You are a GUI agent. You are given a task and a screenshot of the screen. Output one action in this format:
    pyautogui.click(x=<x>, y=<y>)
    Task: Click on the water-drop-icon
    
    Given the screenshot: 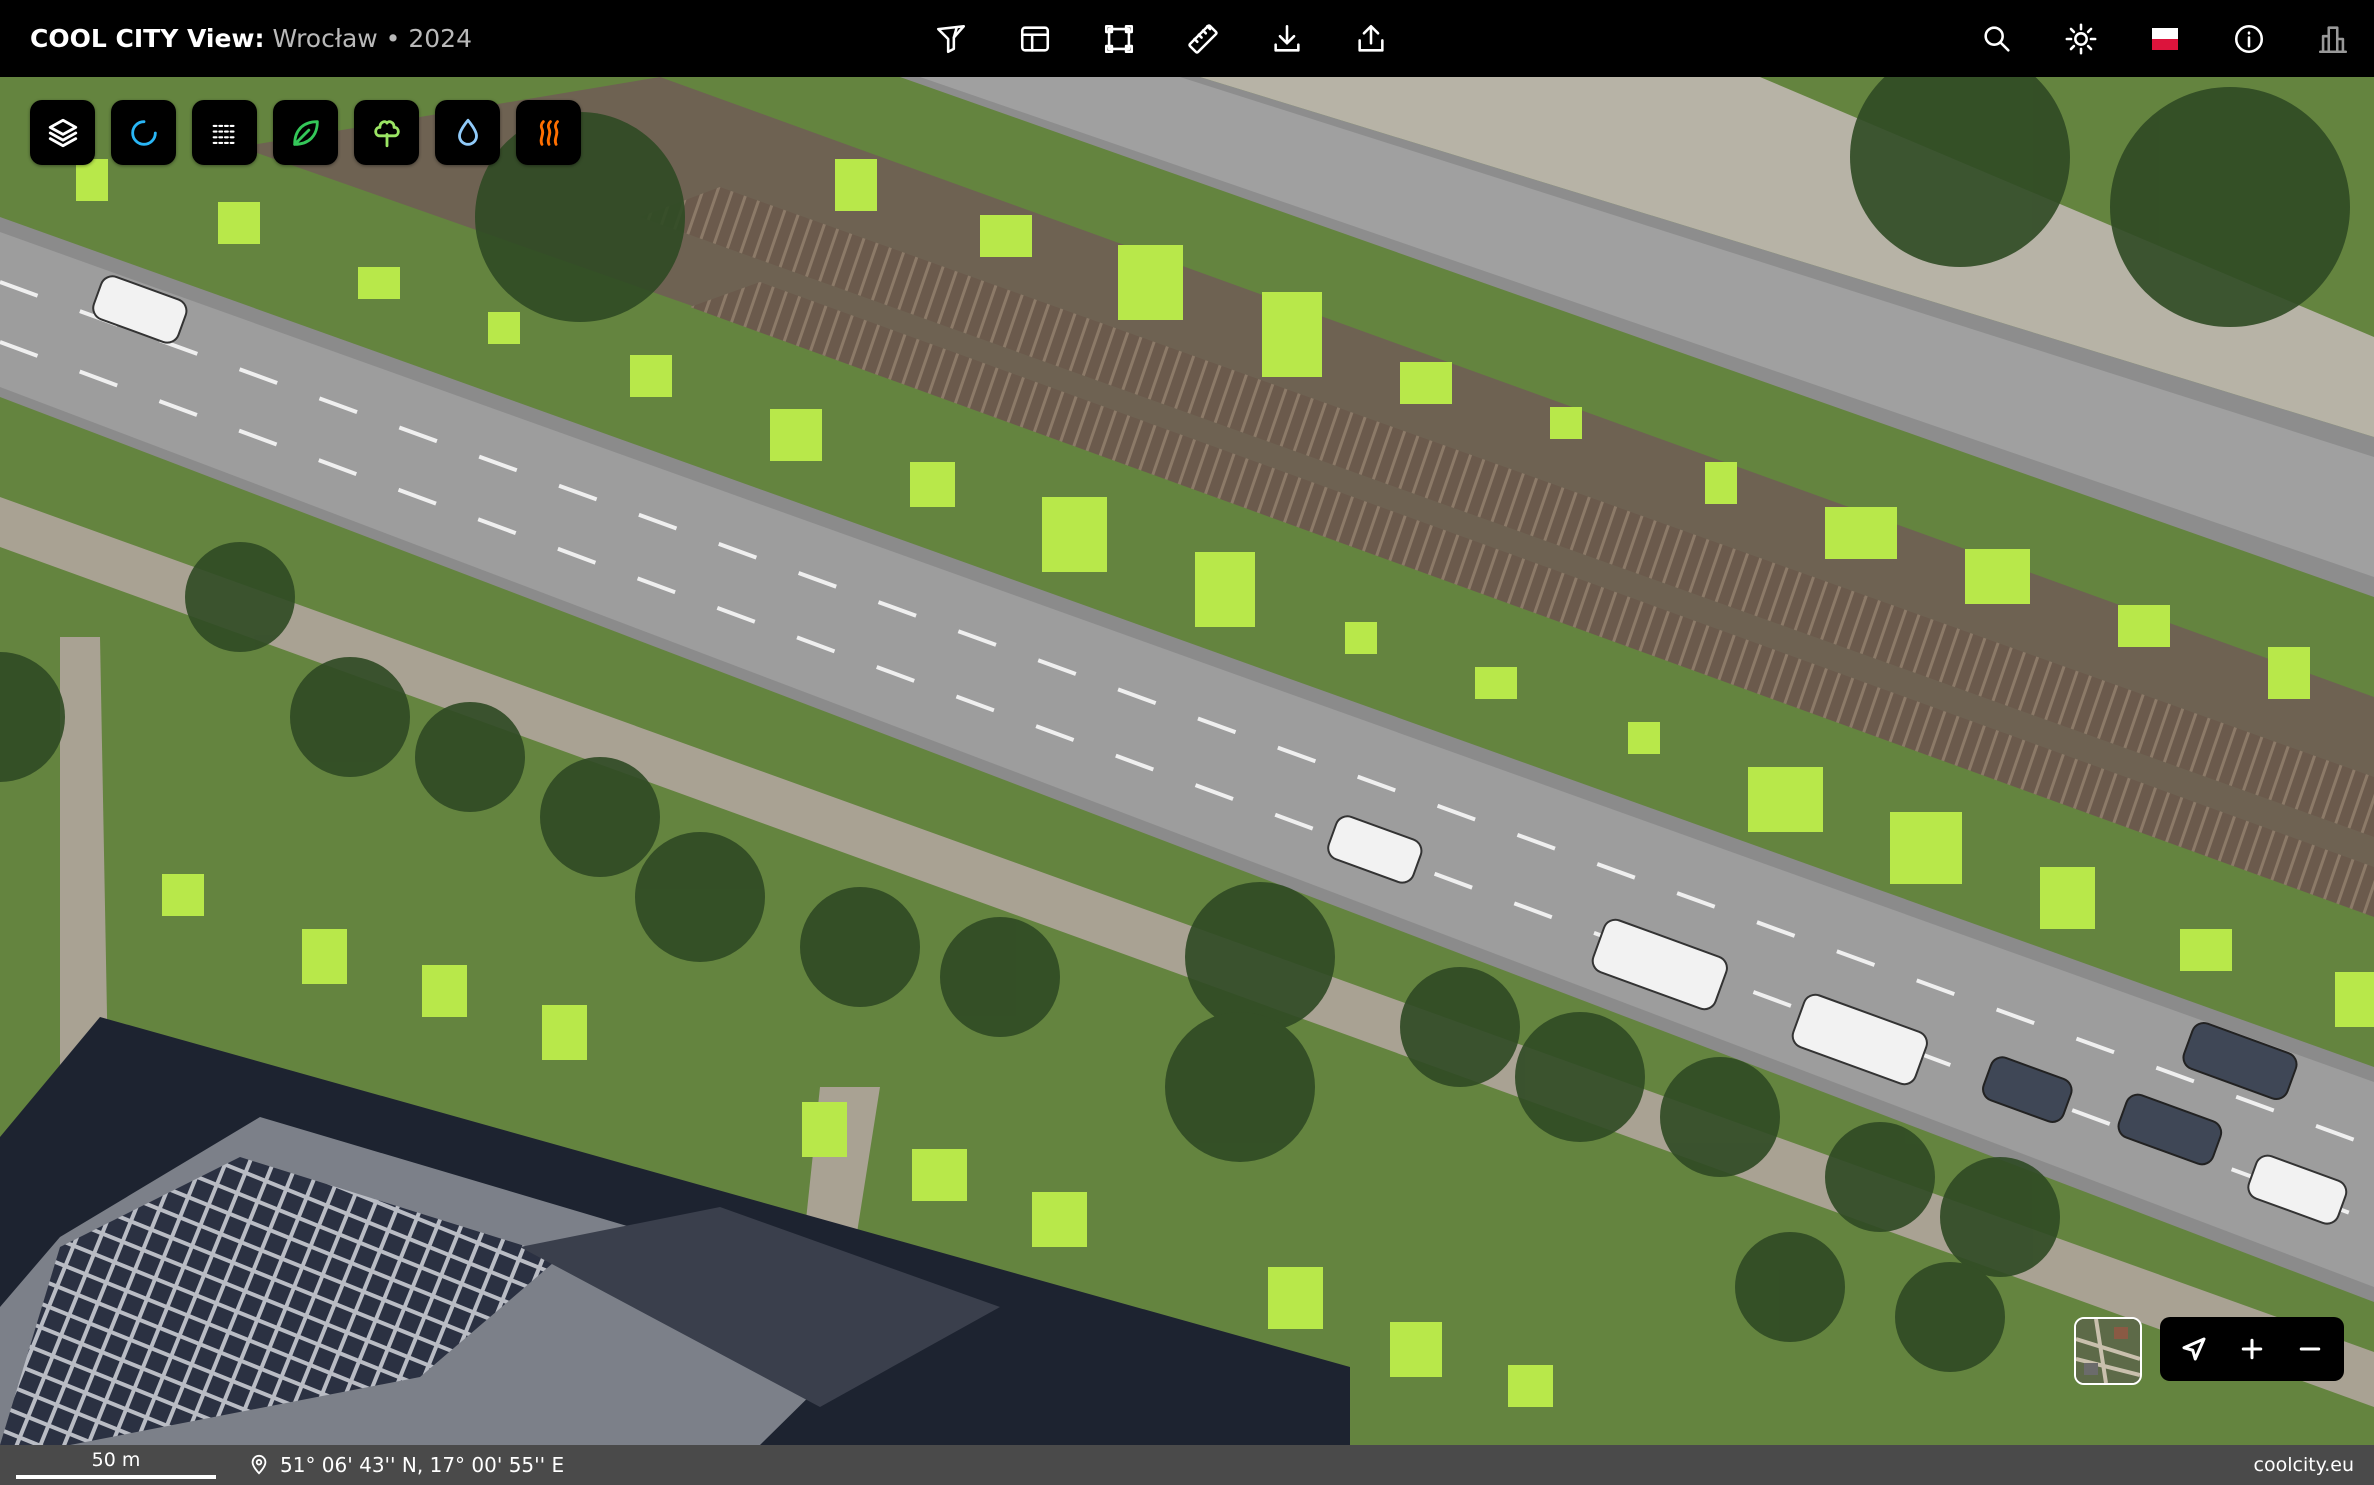 What is the action you would take?
    pyautogui.click(x=467, y=132)
    